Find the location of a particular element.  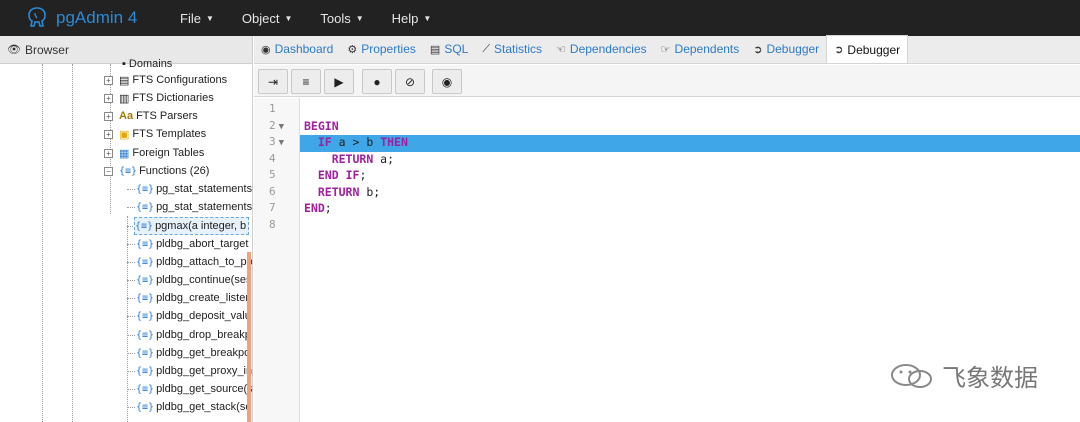

binoculars-icon: 👁 is located at coordinates (14, 50).